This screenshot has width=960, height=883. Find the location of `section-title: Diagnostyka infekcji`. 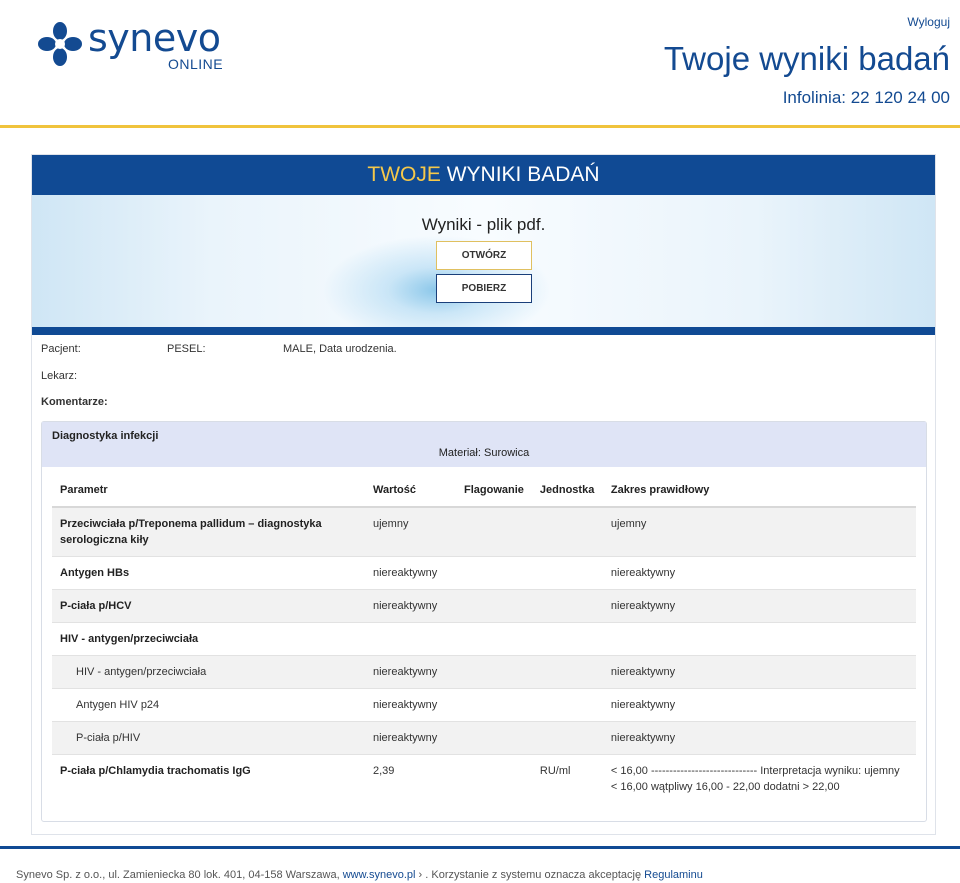

section-title: Diagnostyka infekcji is located at coordinates (105, 436).